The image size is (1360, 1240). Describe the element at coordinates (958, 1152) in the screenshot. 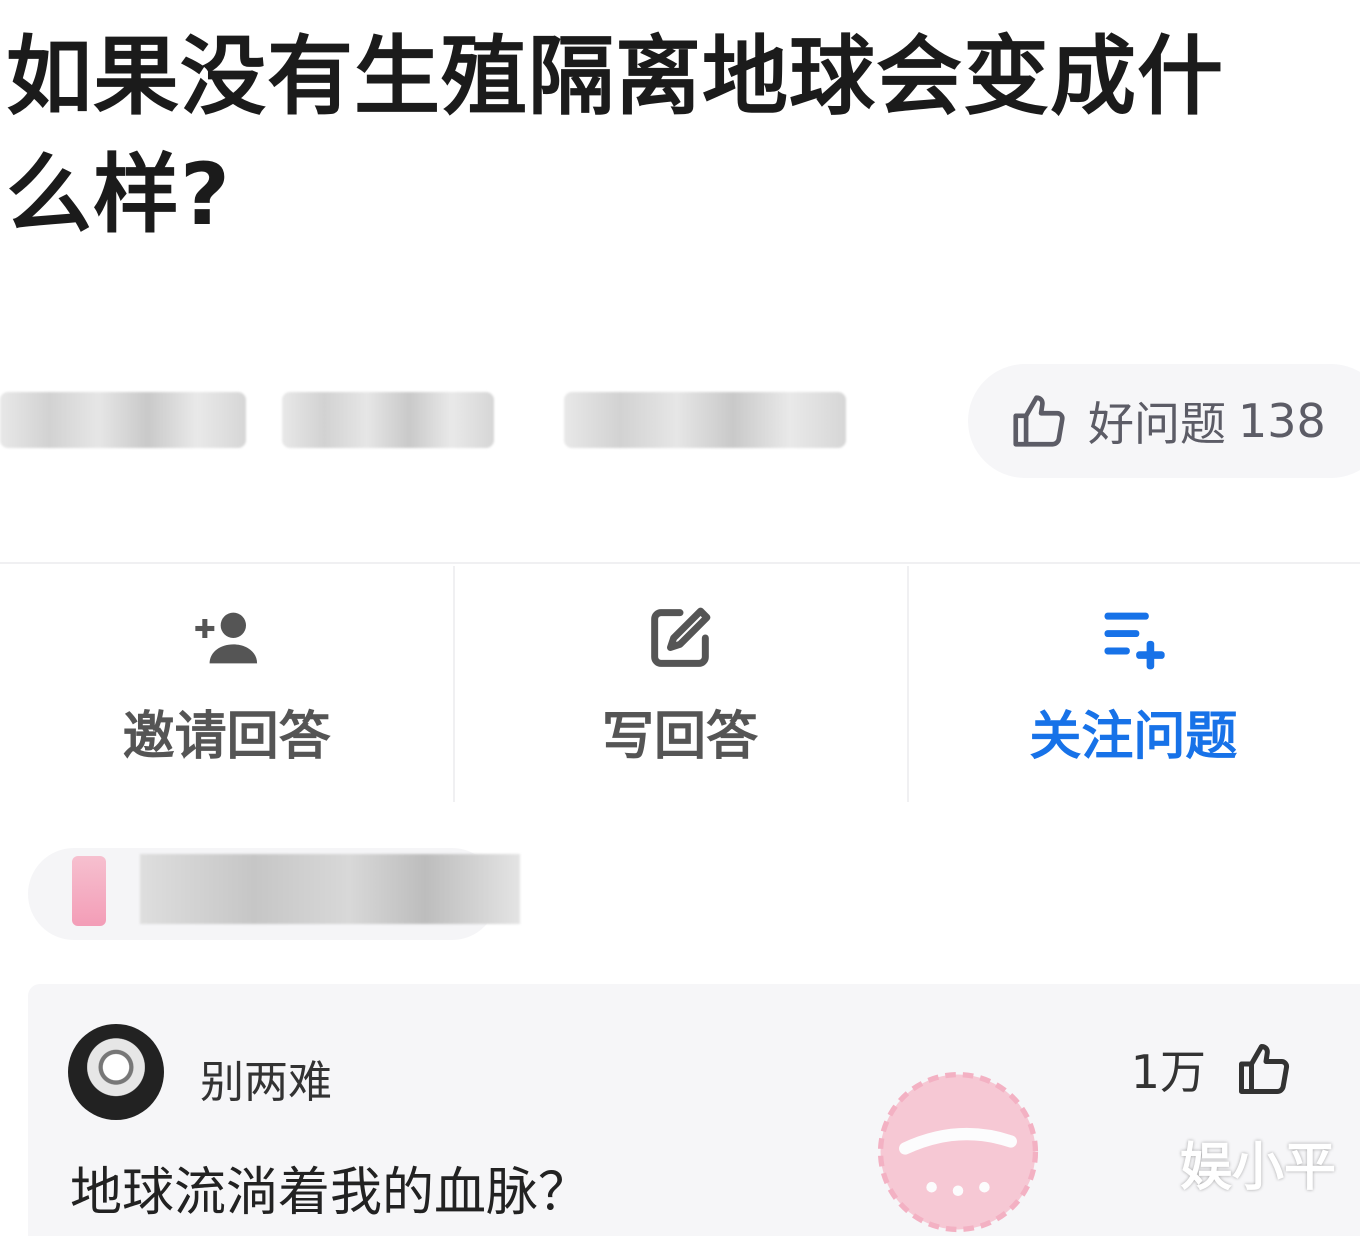

I see `god-review-stamp-icon` at that location.